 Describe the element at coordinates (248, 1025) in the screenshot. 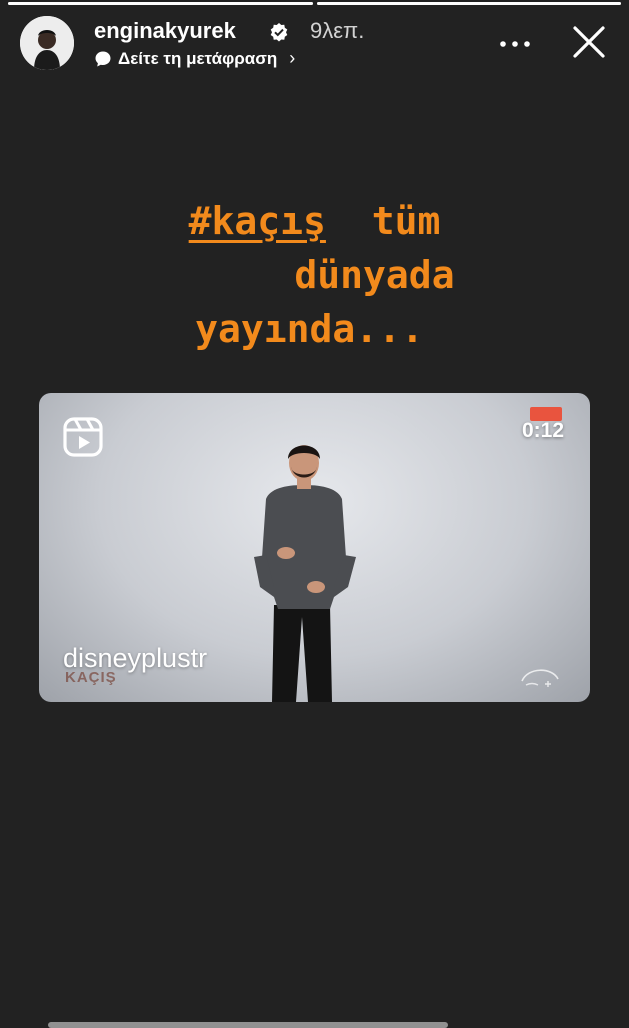

I see `home-indicator` at that location.